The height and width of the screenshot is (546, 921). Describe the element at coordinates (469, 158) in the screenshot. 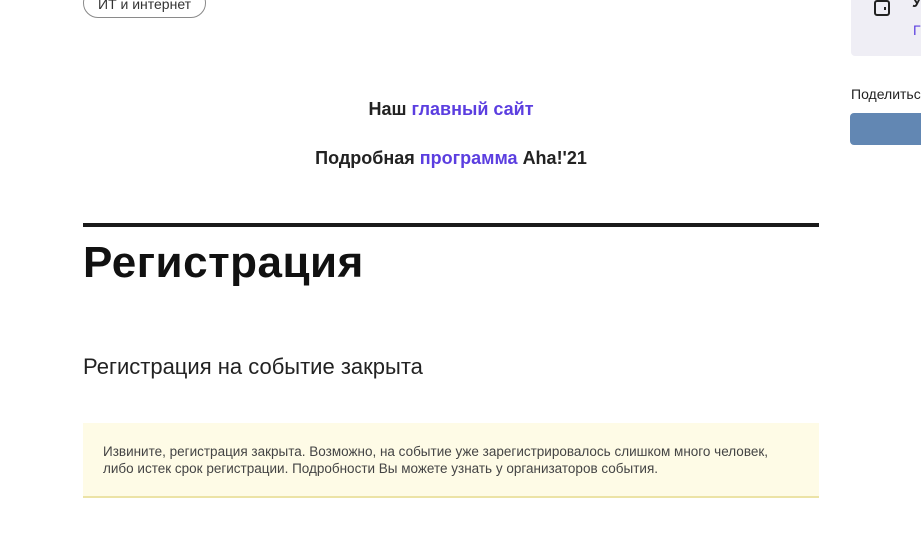

I see `program-link: программа` at that location.